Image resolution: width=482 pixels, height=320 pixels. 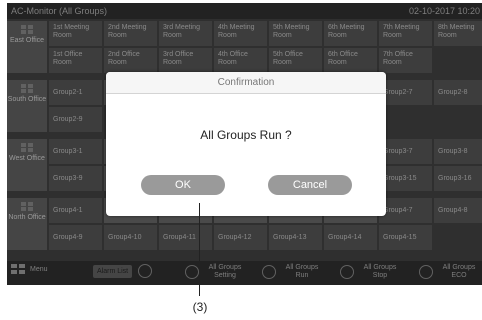 I want to click on ok-button: OK, so click(x=183, y=185).